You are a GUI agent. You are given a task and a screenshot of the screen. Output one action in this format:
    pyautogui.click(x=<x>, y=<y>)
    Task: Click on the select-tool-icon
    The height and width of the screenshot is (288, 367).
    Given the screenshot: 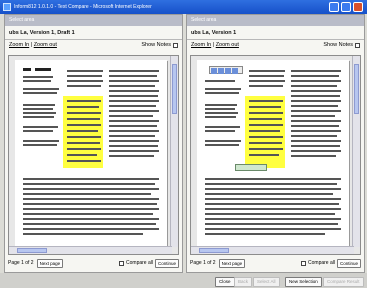 What is the action you would take?
    pyautogui.click(x=228, y=71)
    